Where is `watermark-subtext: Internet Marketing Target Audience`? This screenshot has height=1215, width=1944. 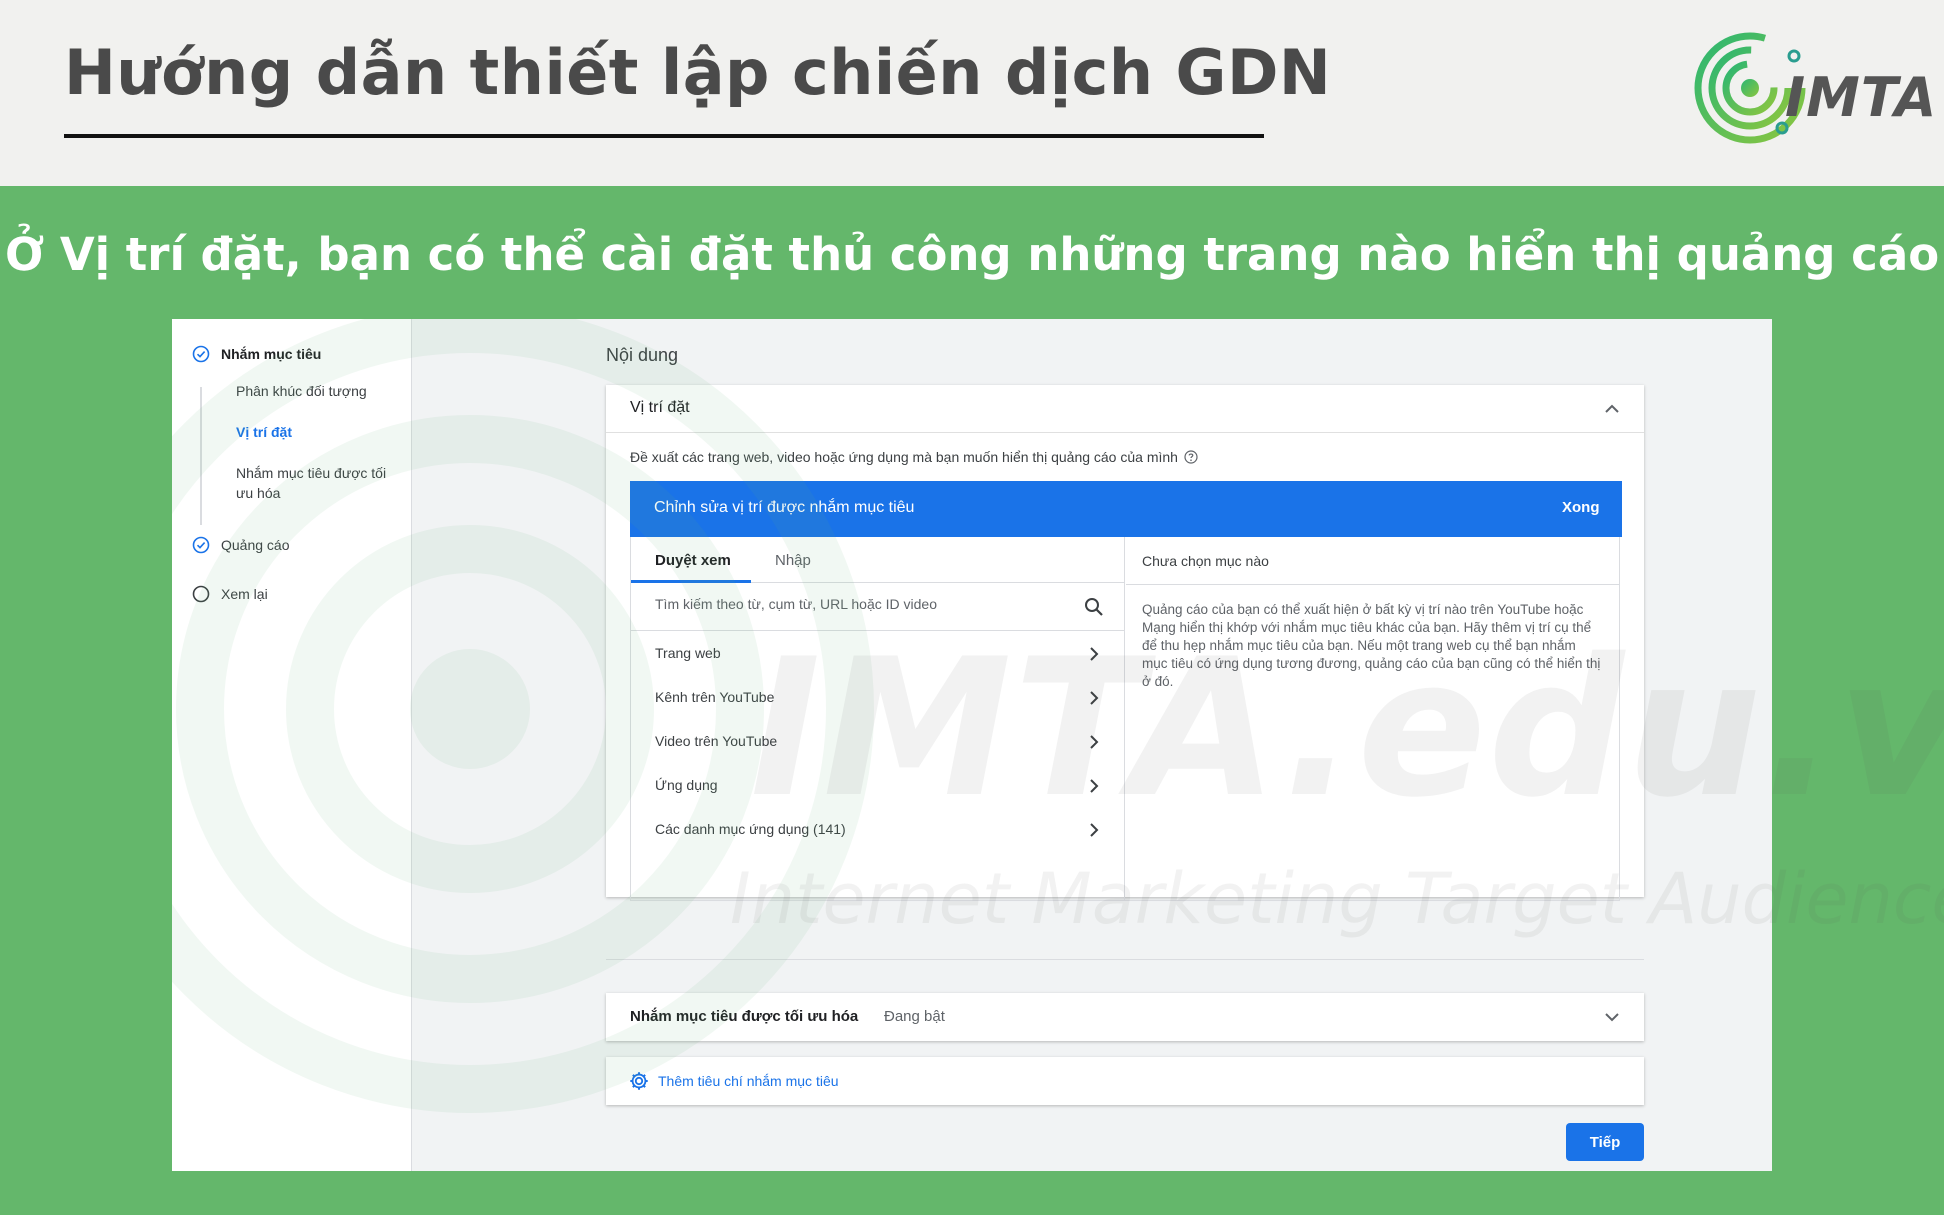 watermark-subtext: Internet Marketing Target Audience is located at coordinates (1337, 899).